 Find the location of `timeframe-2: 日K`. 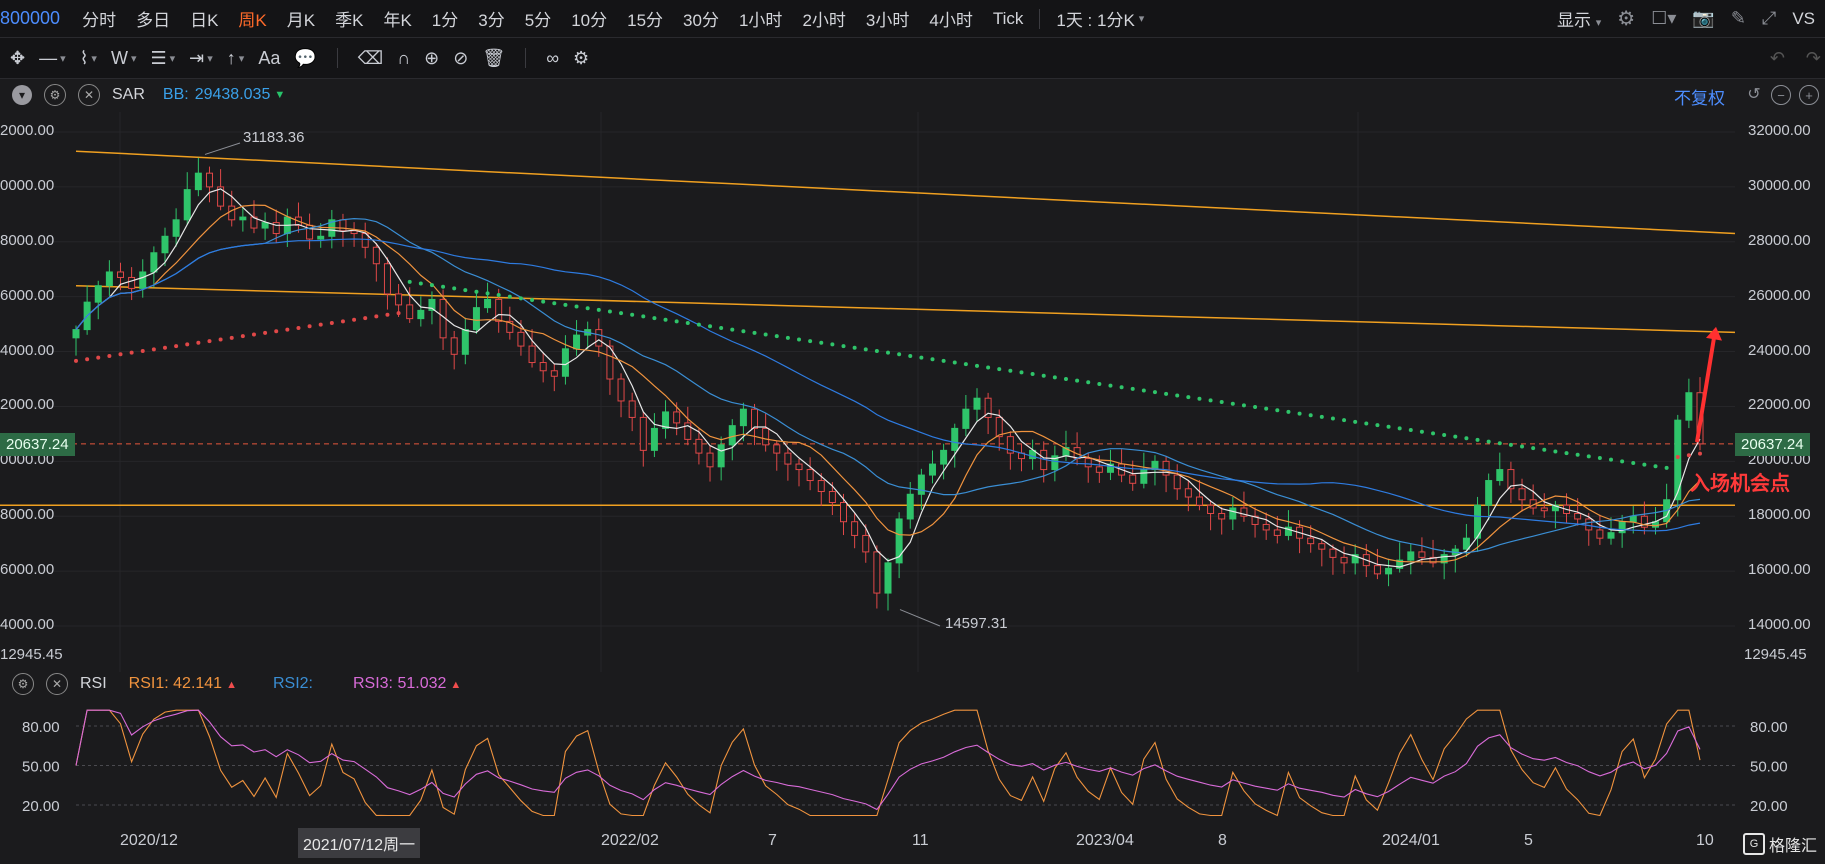

timeframe-2: 日K is located at coordinates (204, 18).